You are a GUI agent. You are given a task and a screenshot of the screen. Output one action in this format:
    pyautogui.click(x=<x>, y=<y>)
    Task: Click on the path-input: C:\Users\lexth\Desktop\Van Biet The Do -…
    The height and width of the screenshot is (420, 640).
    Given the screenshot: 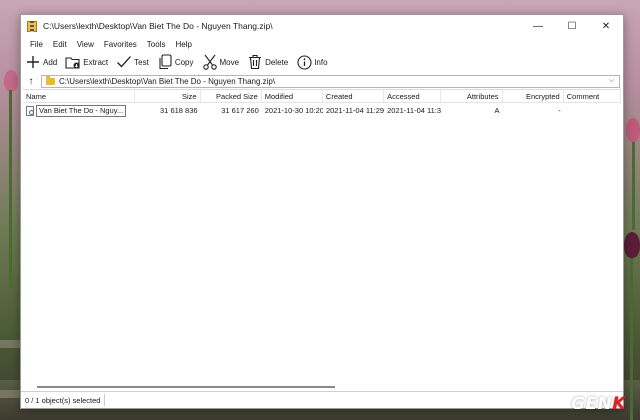 What is the action you would take?
    pyautogui.click(x=330, y=81)
    